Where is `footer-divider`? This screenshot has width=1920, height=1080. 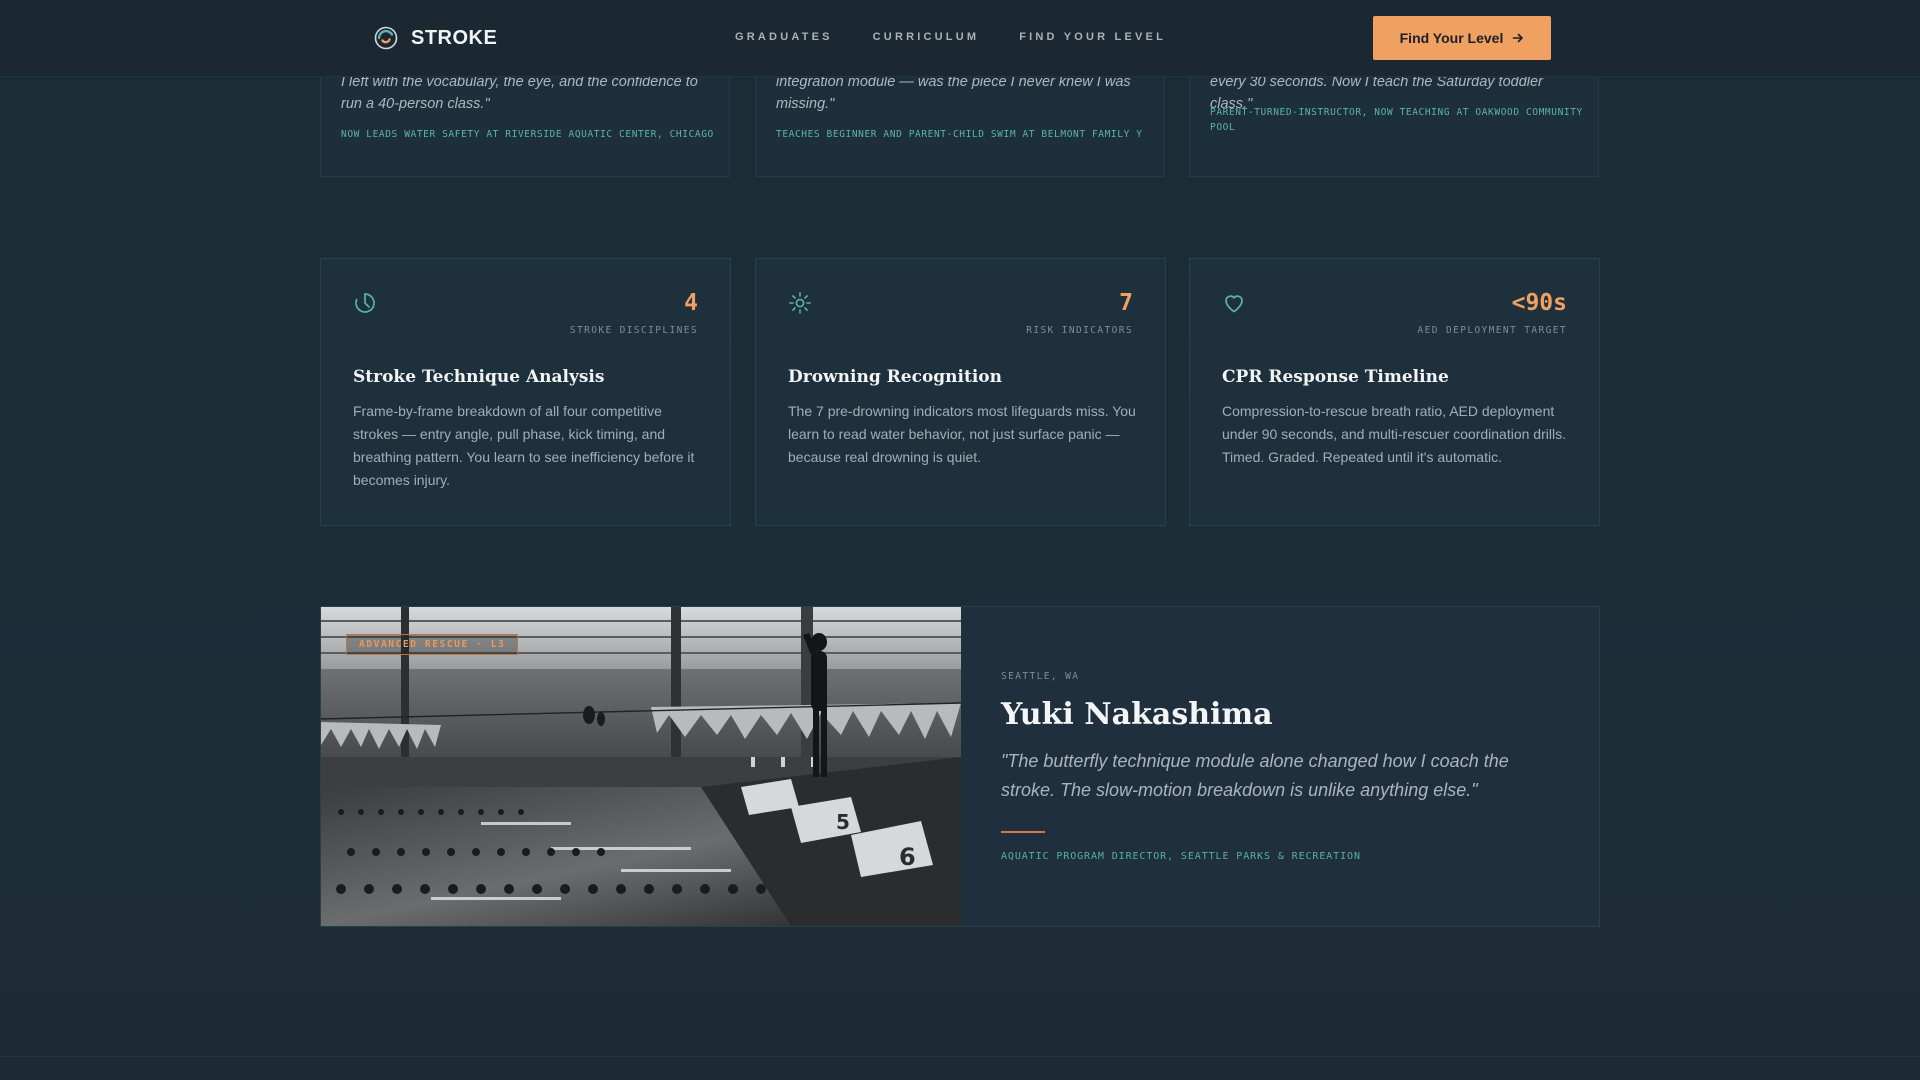 footer-divider is located at coordinates (960, 1056).